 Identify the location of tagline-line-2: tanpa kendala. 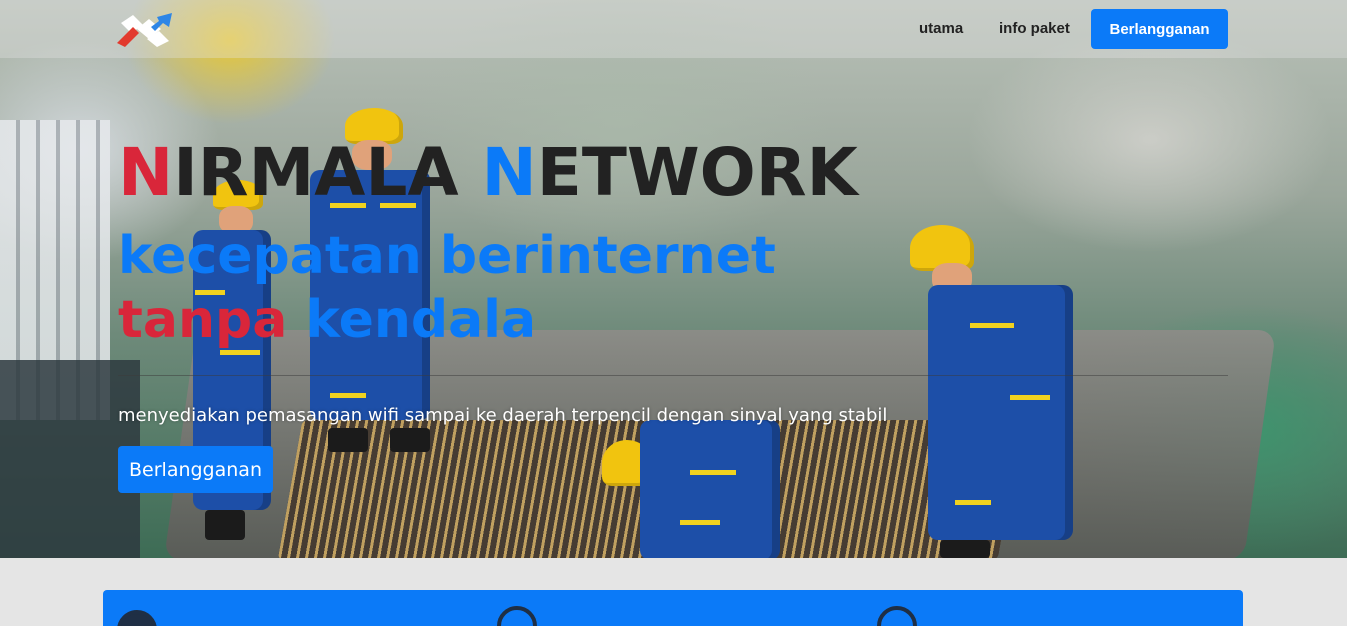
(447, 320).